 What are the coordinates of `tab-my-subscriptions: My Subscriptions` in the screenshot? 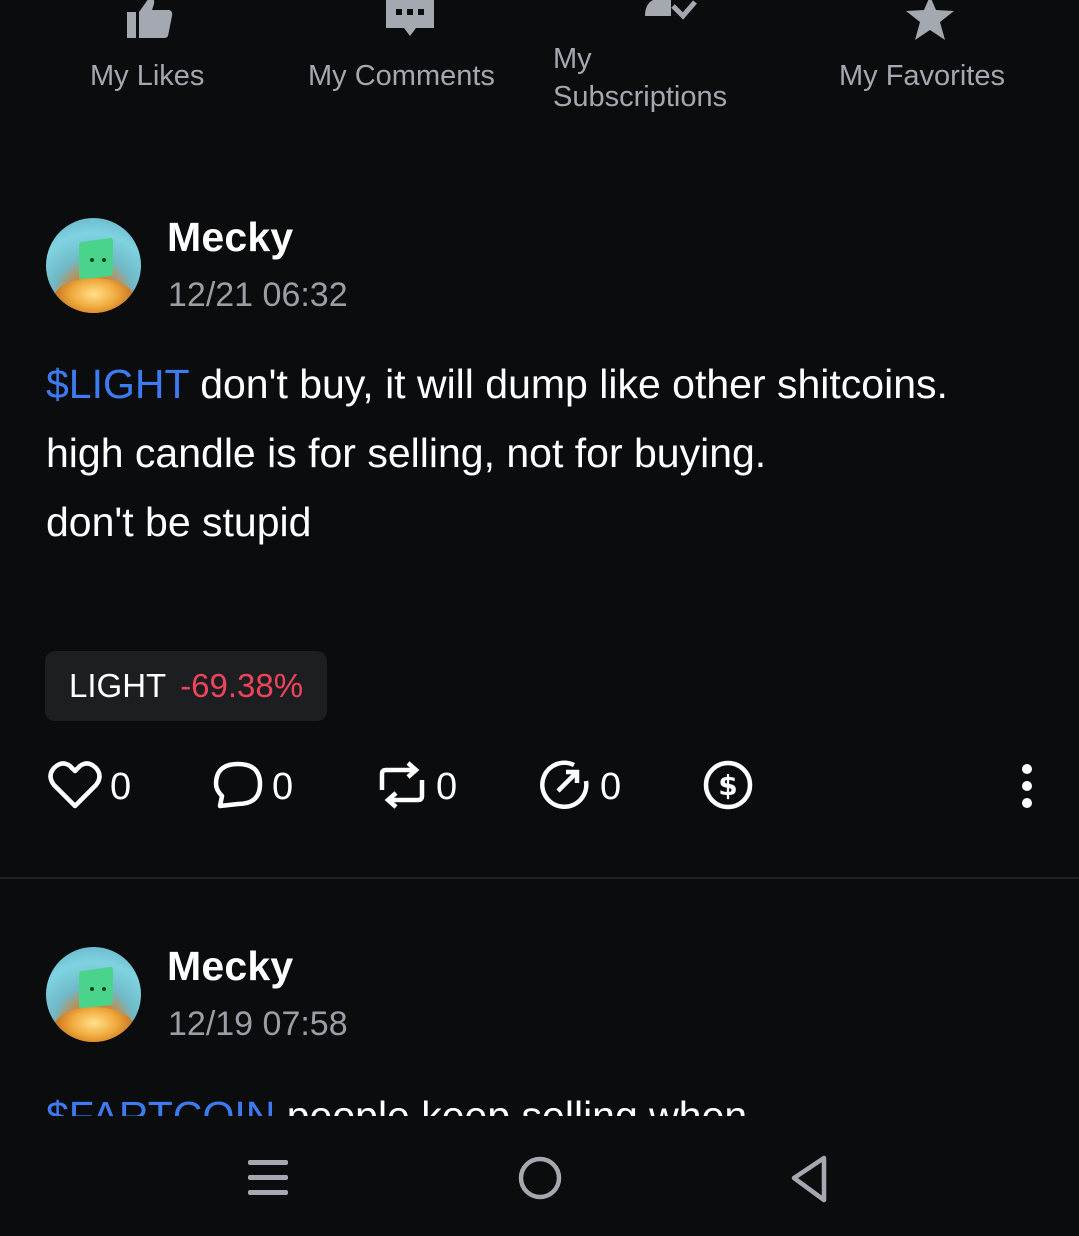 It's located at (655, 65).